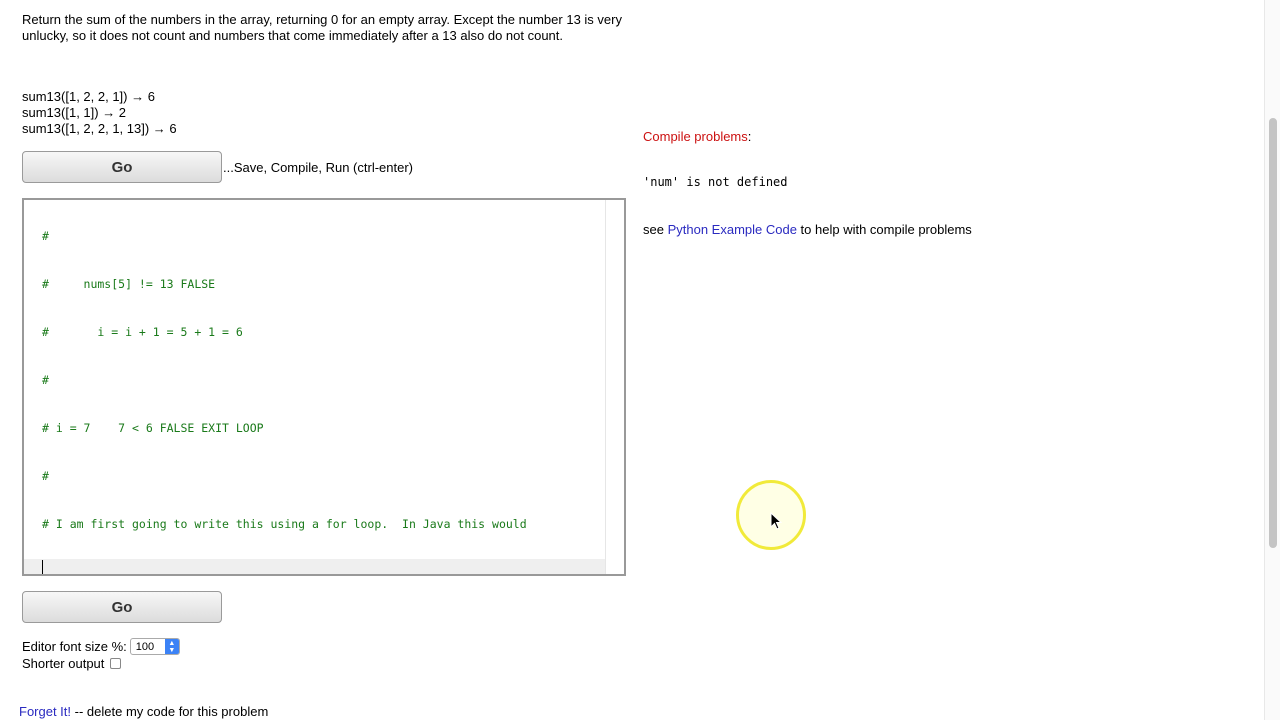 The height and width of the screenshot is (720, 1280). I want to click on help-suffix: to help with compile problems, so click(884, 229).